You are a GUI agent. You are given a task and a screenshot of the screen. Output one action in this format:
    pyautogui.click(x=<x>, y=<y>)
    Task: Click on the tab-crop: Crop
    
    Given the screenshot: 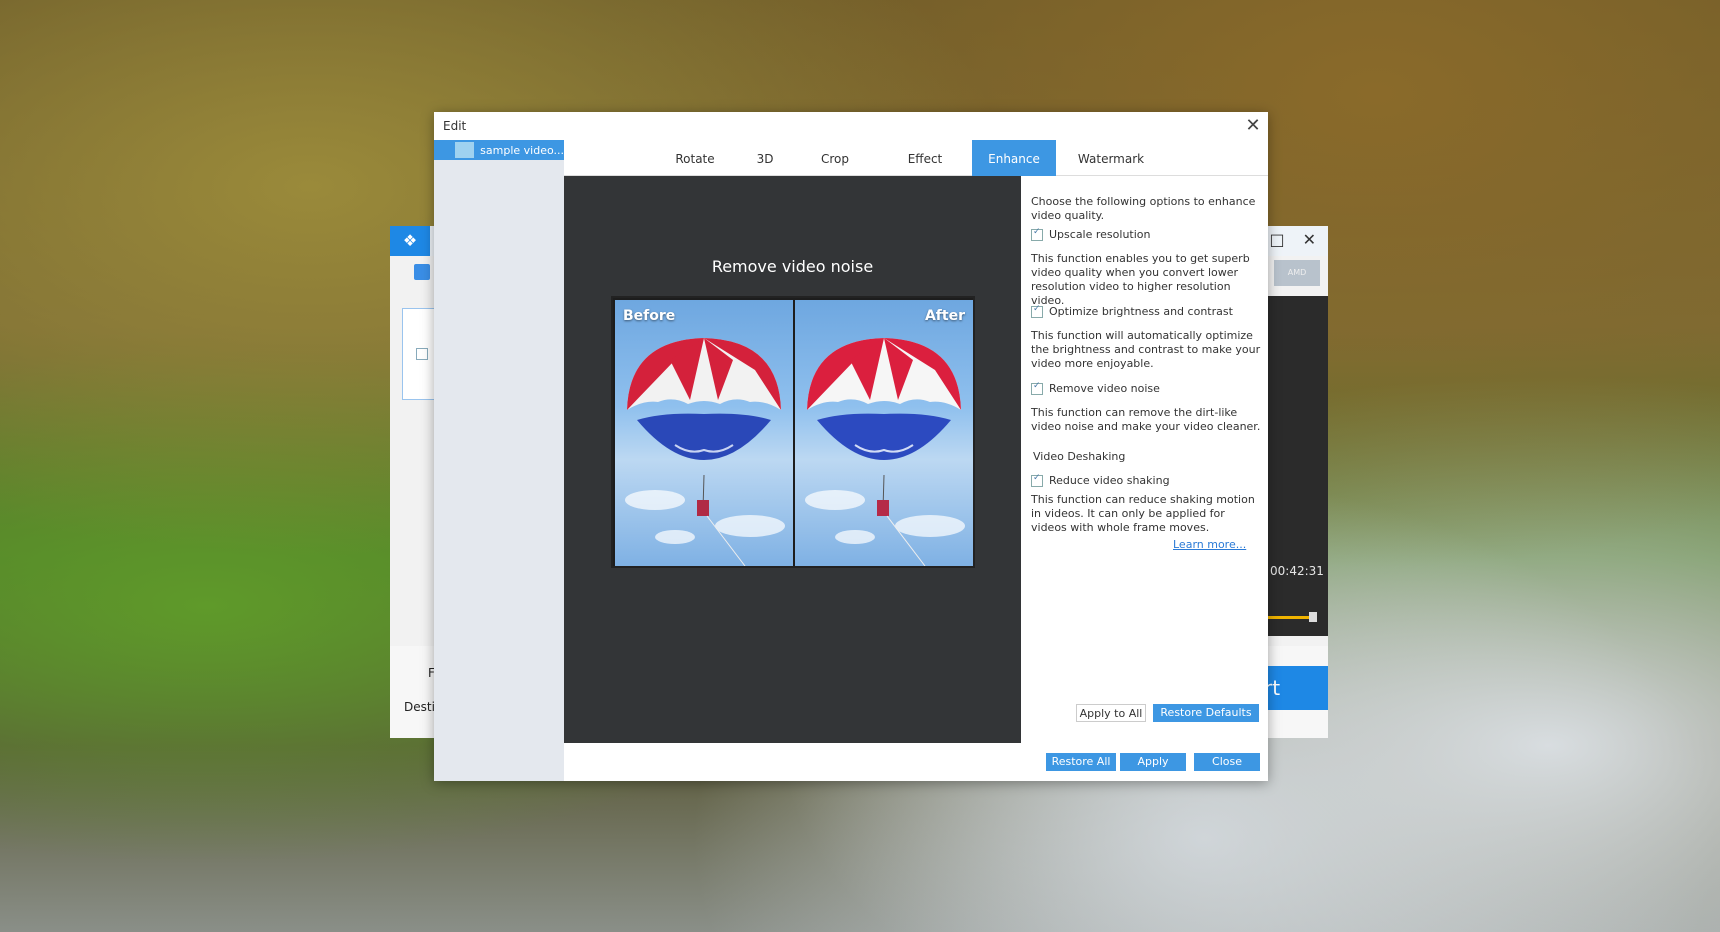 What is the action you would take?
    pyautogui.click(x=835, y=158)
    